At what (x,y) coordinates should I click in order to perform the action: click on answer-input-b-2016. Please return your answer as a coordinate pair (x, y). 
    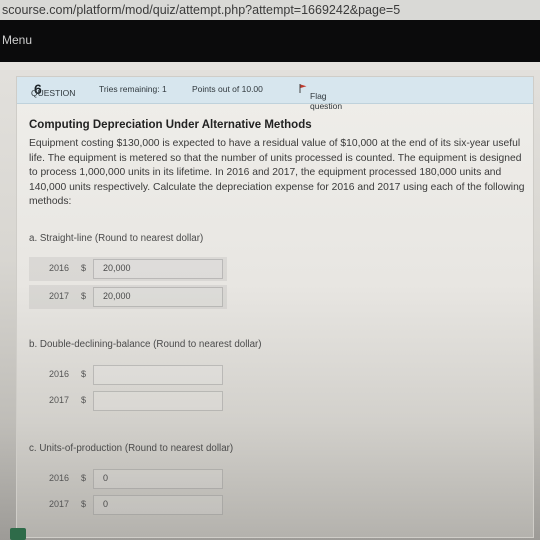
    Looking at the image, I should click on (158, 375).